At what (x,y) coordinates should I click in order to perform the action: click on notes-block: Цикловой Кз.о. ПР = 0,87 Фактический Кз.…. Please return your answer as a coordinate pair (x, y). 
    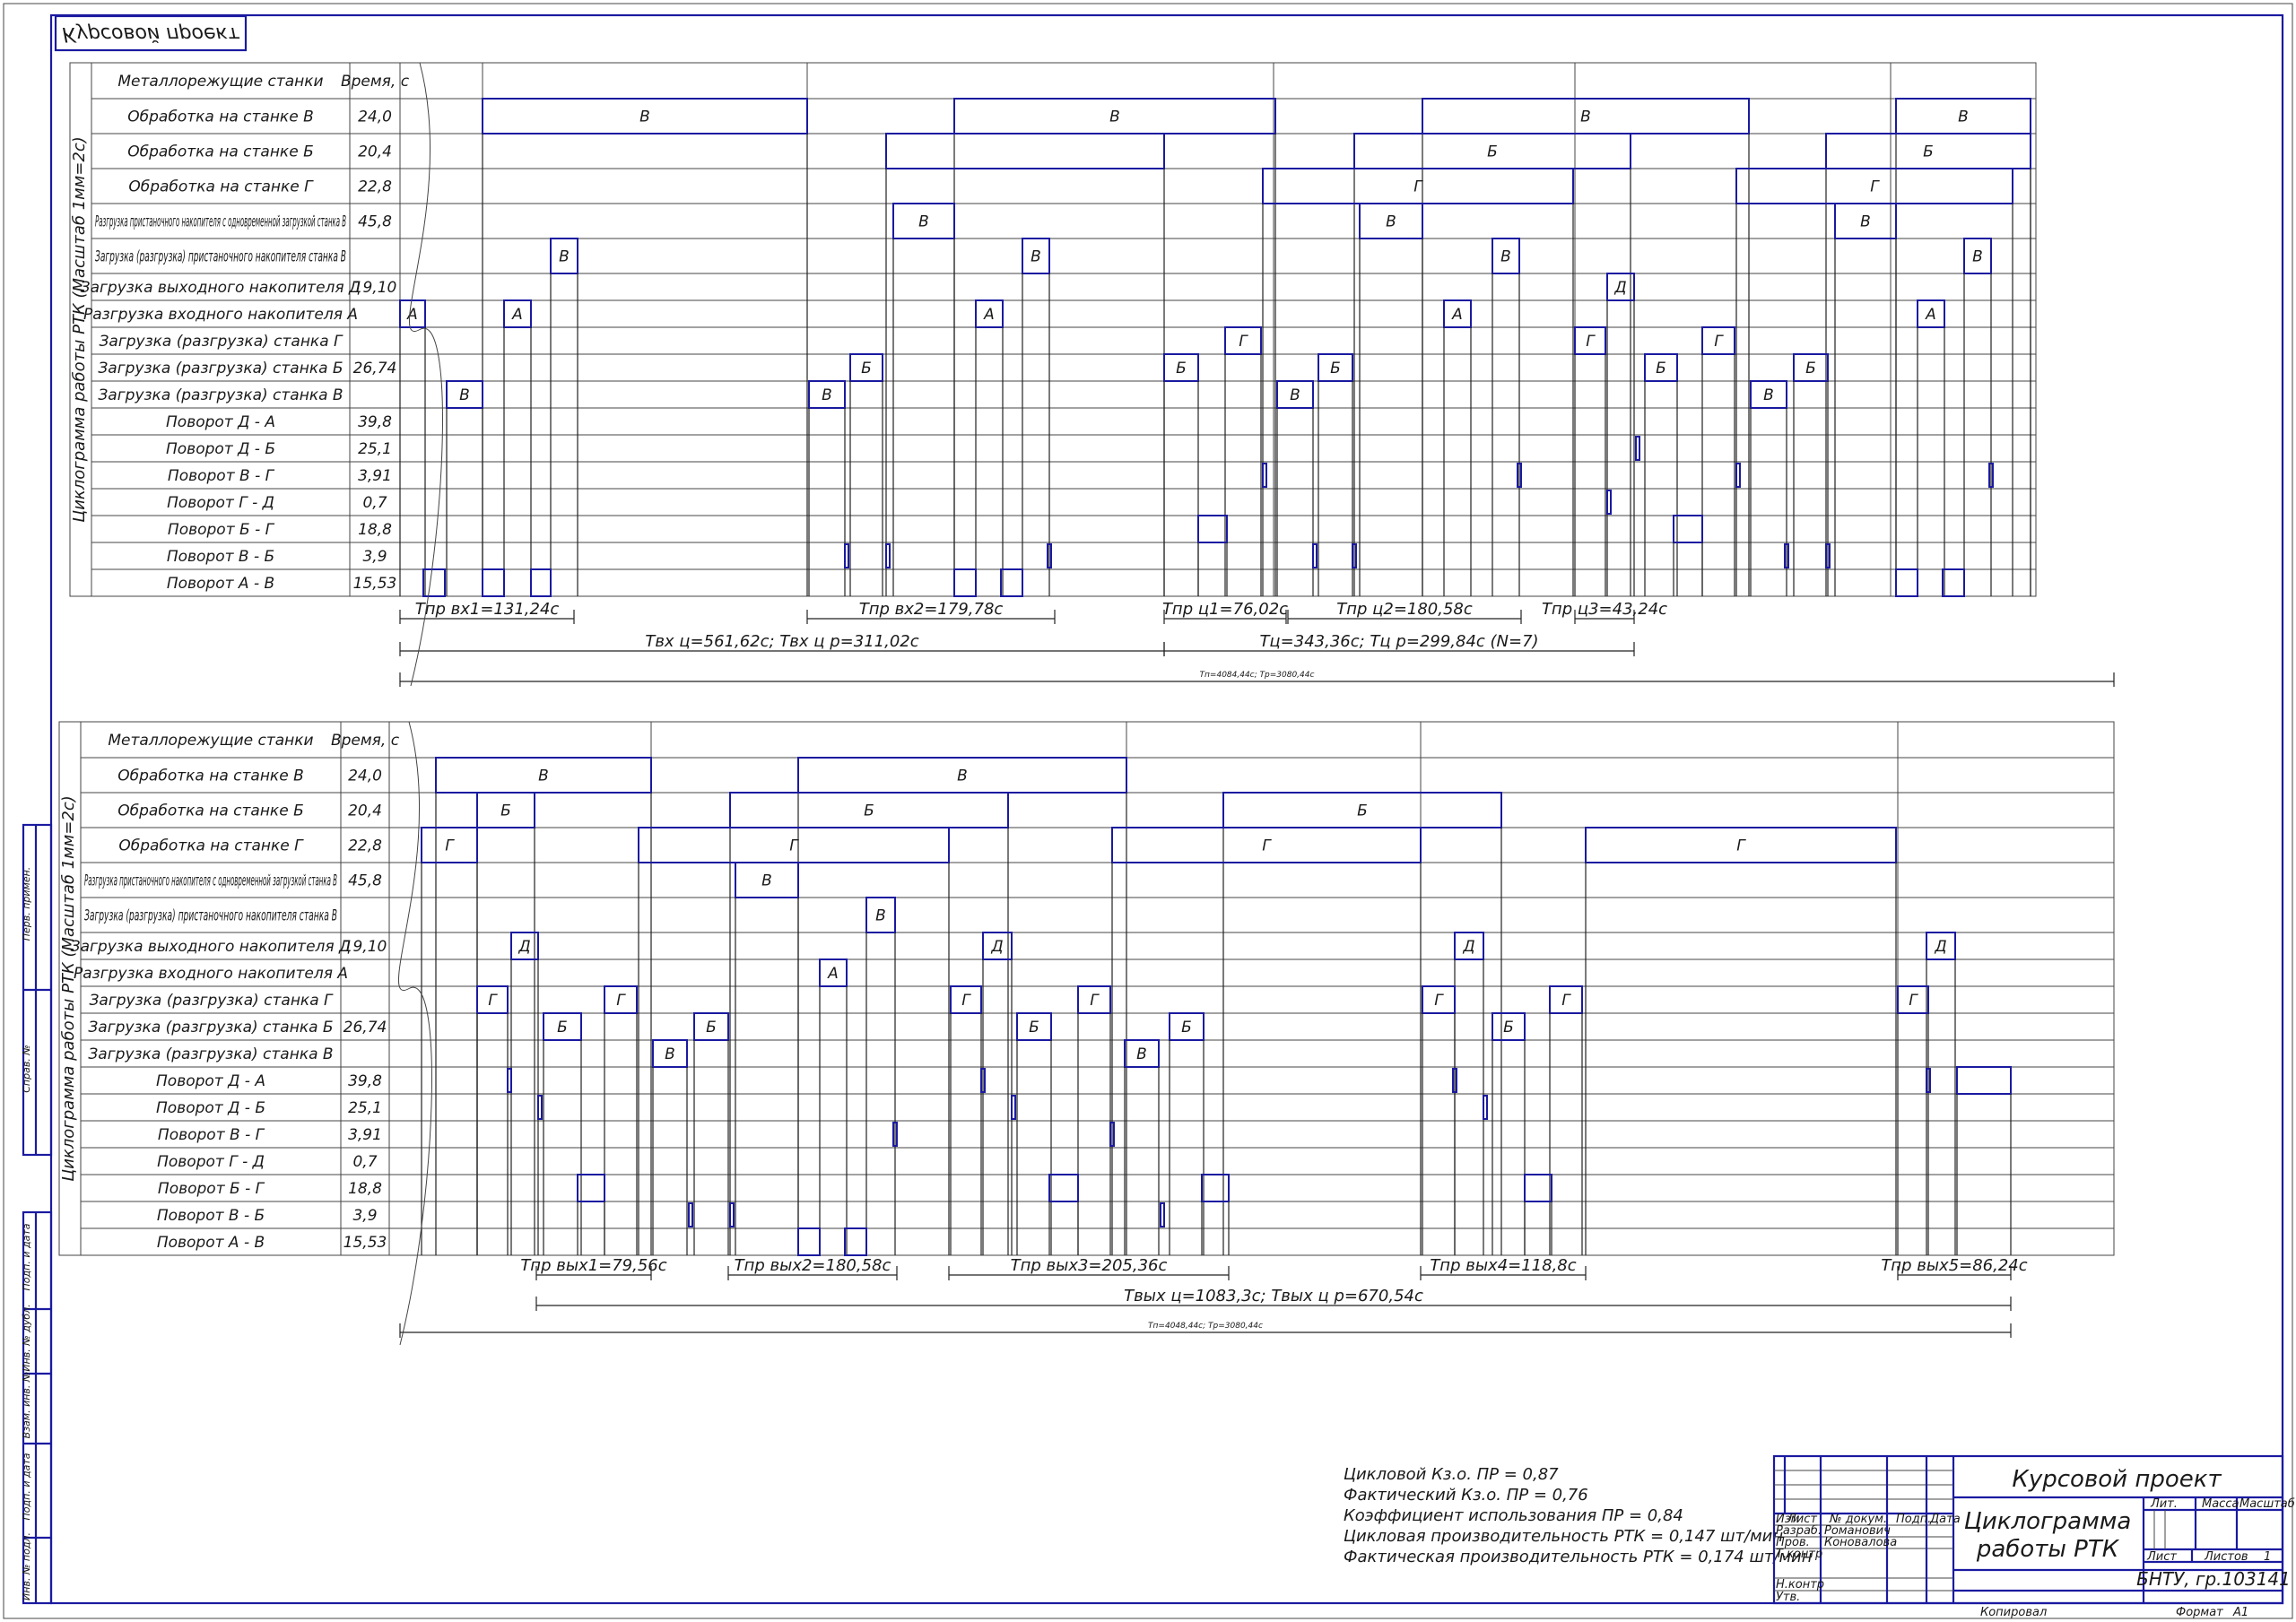
    Looking at the image, I should click on (1578, 1515).